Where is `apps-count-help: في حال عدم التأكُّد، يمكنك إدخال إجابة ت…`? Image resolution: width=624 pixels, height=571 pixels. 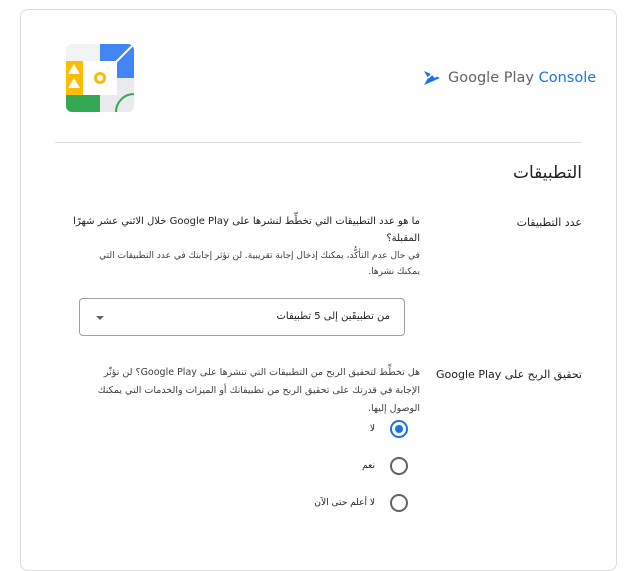
apps-count-help: في حال عدم التأكُّد، يمكنك إدخال إجابة ت… is located at coordinates (259, 264).